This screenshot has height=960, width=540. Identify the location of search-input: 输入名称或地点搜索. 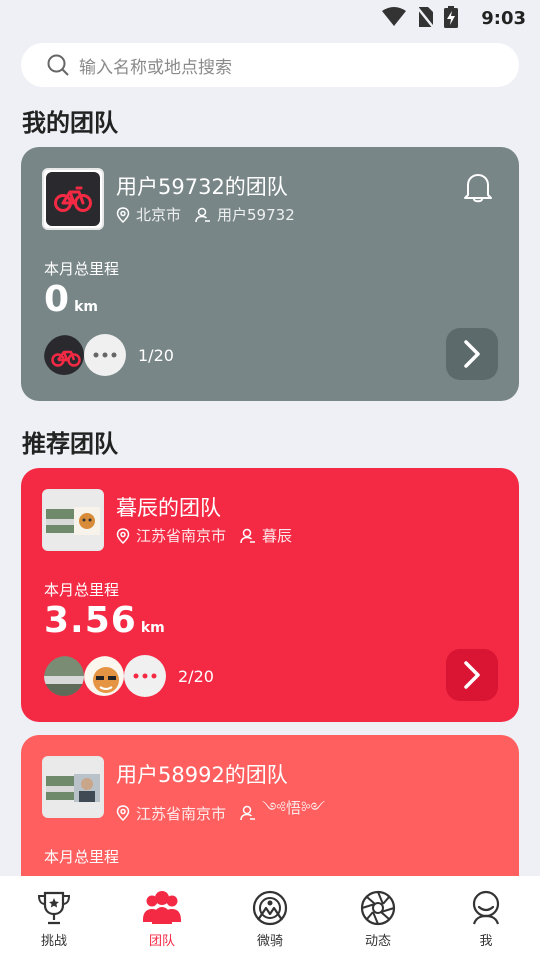
(155, 65).